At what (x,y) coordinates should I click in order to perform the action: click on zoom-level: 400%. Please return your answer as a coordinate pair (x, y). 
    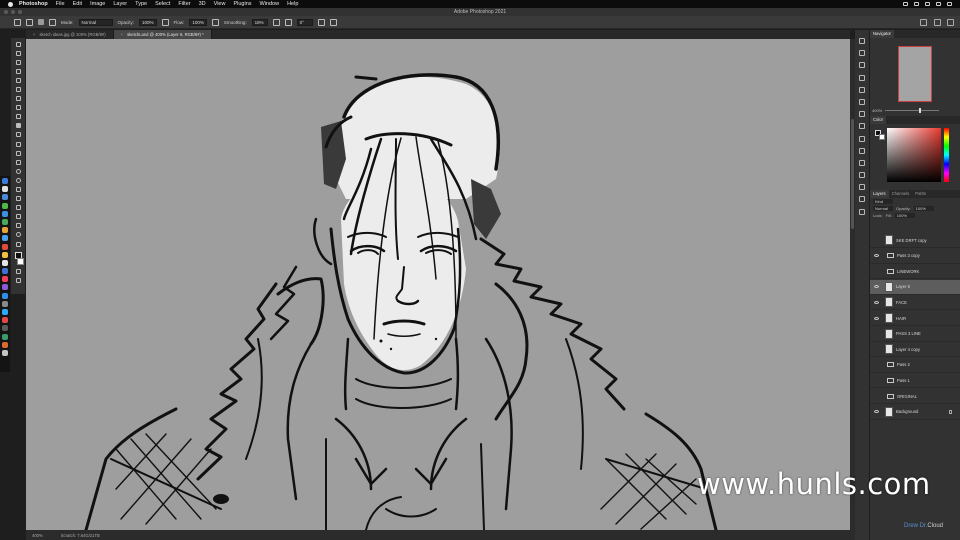
    Looking at the image, I should click on (37, 535).